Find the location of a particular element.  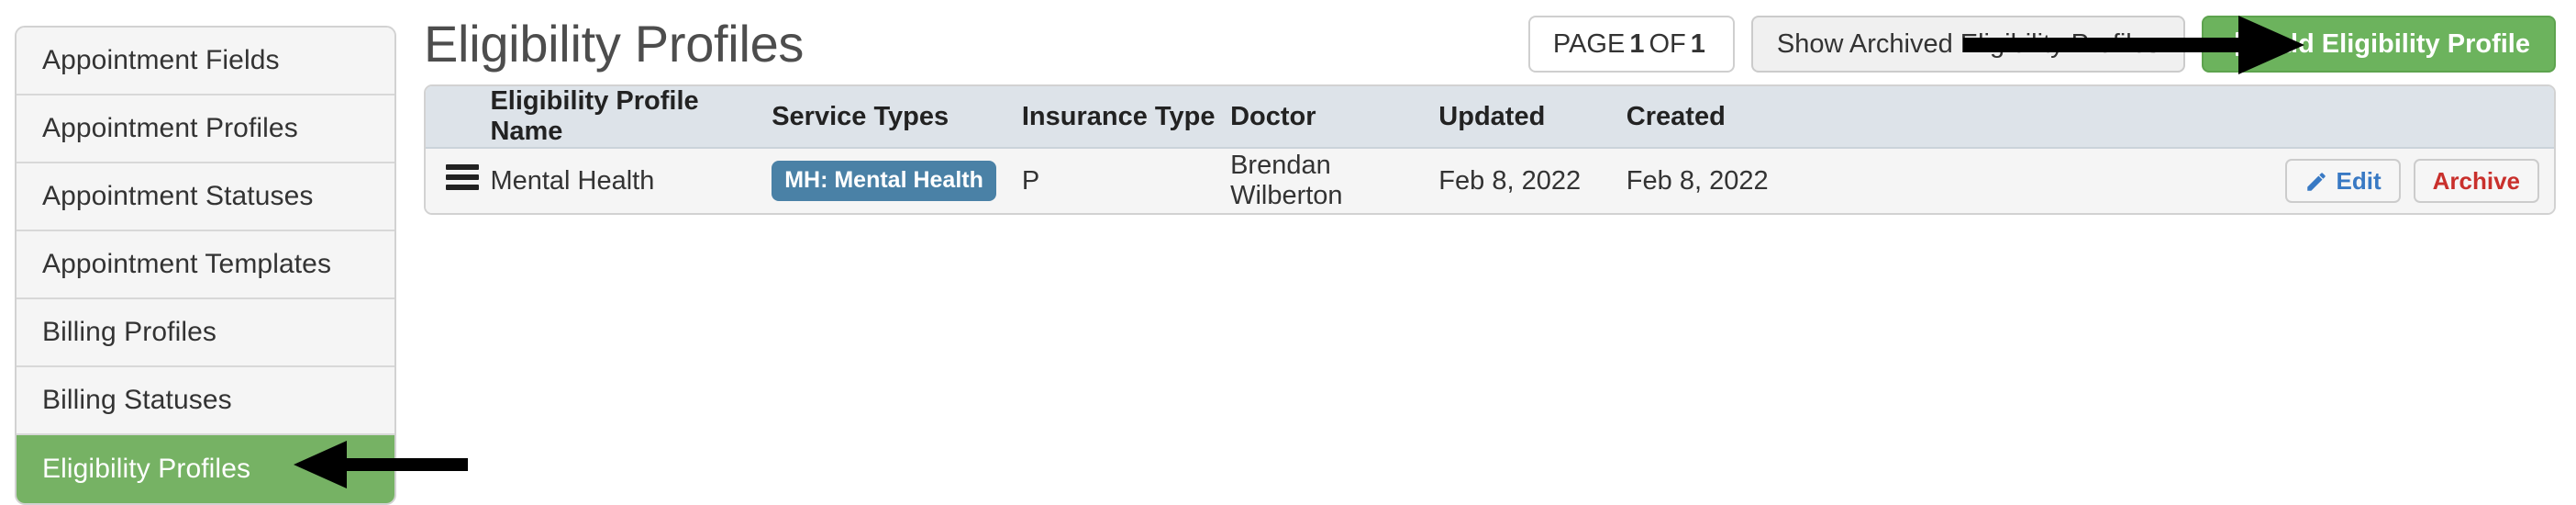

insurance-type-text: P is located at coordinates (1030, 180).